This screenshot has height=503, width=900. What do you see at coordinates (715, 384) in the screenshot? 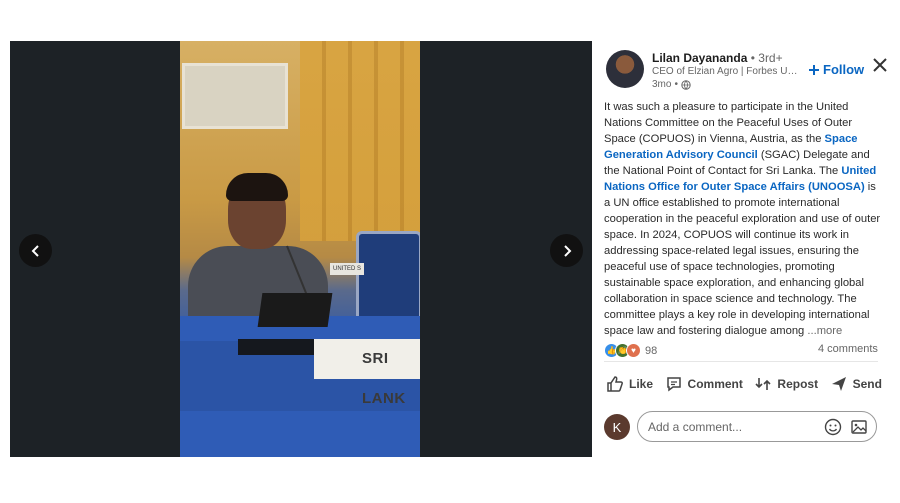
I see `comment-label: Comment` at bounding box center [715, 384].